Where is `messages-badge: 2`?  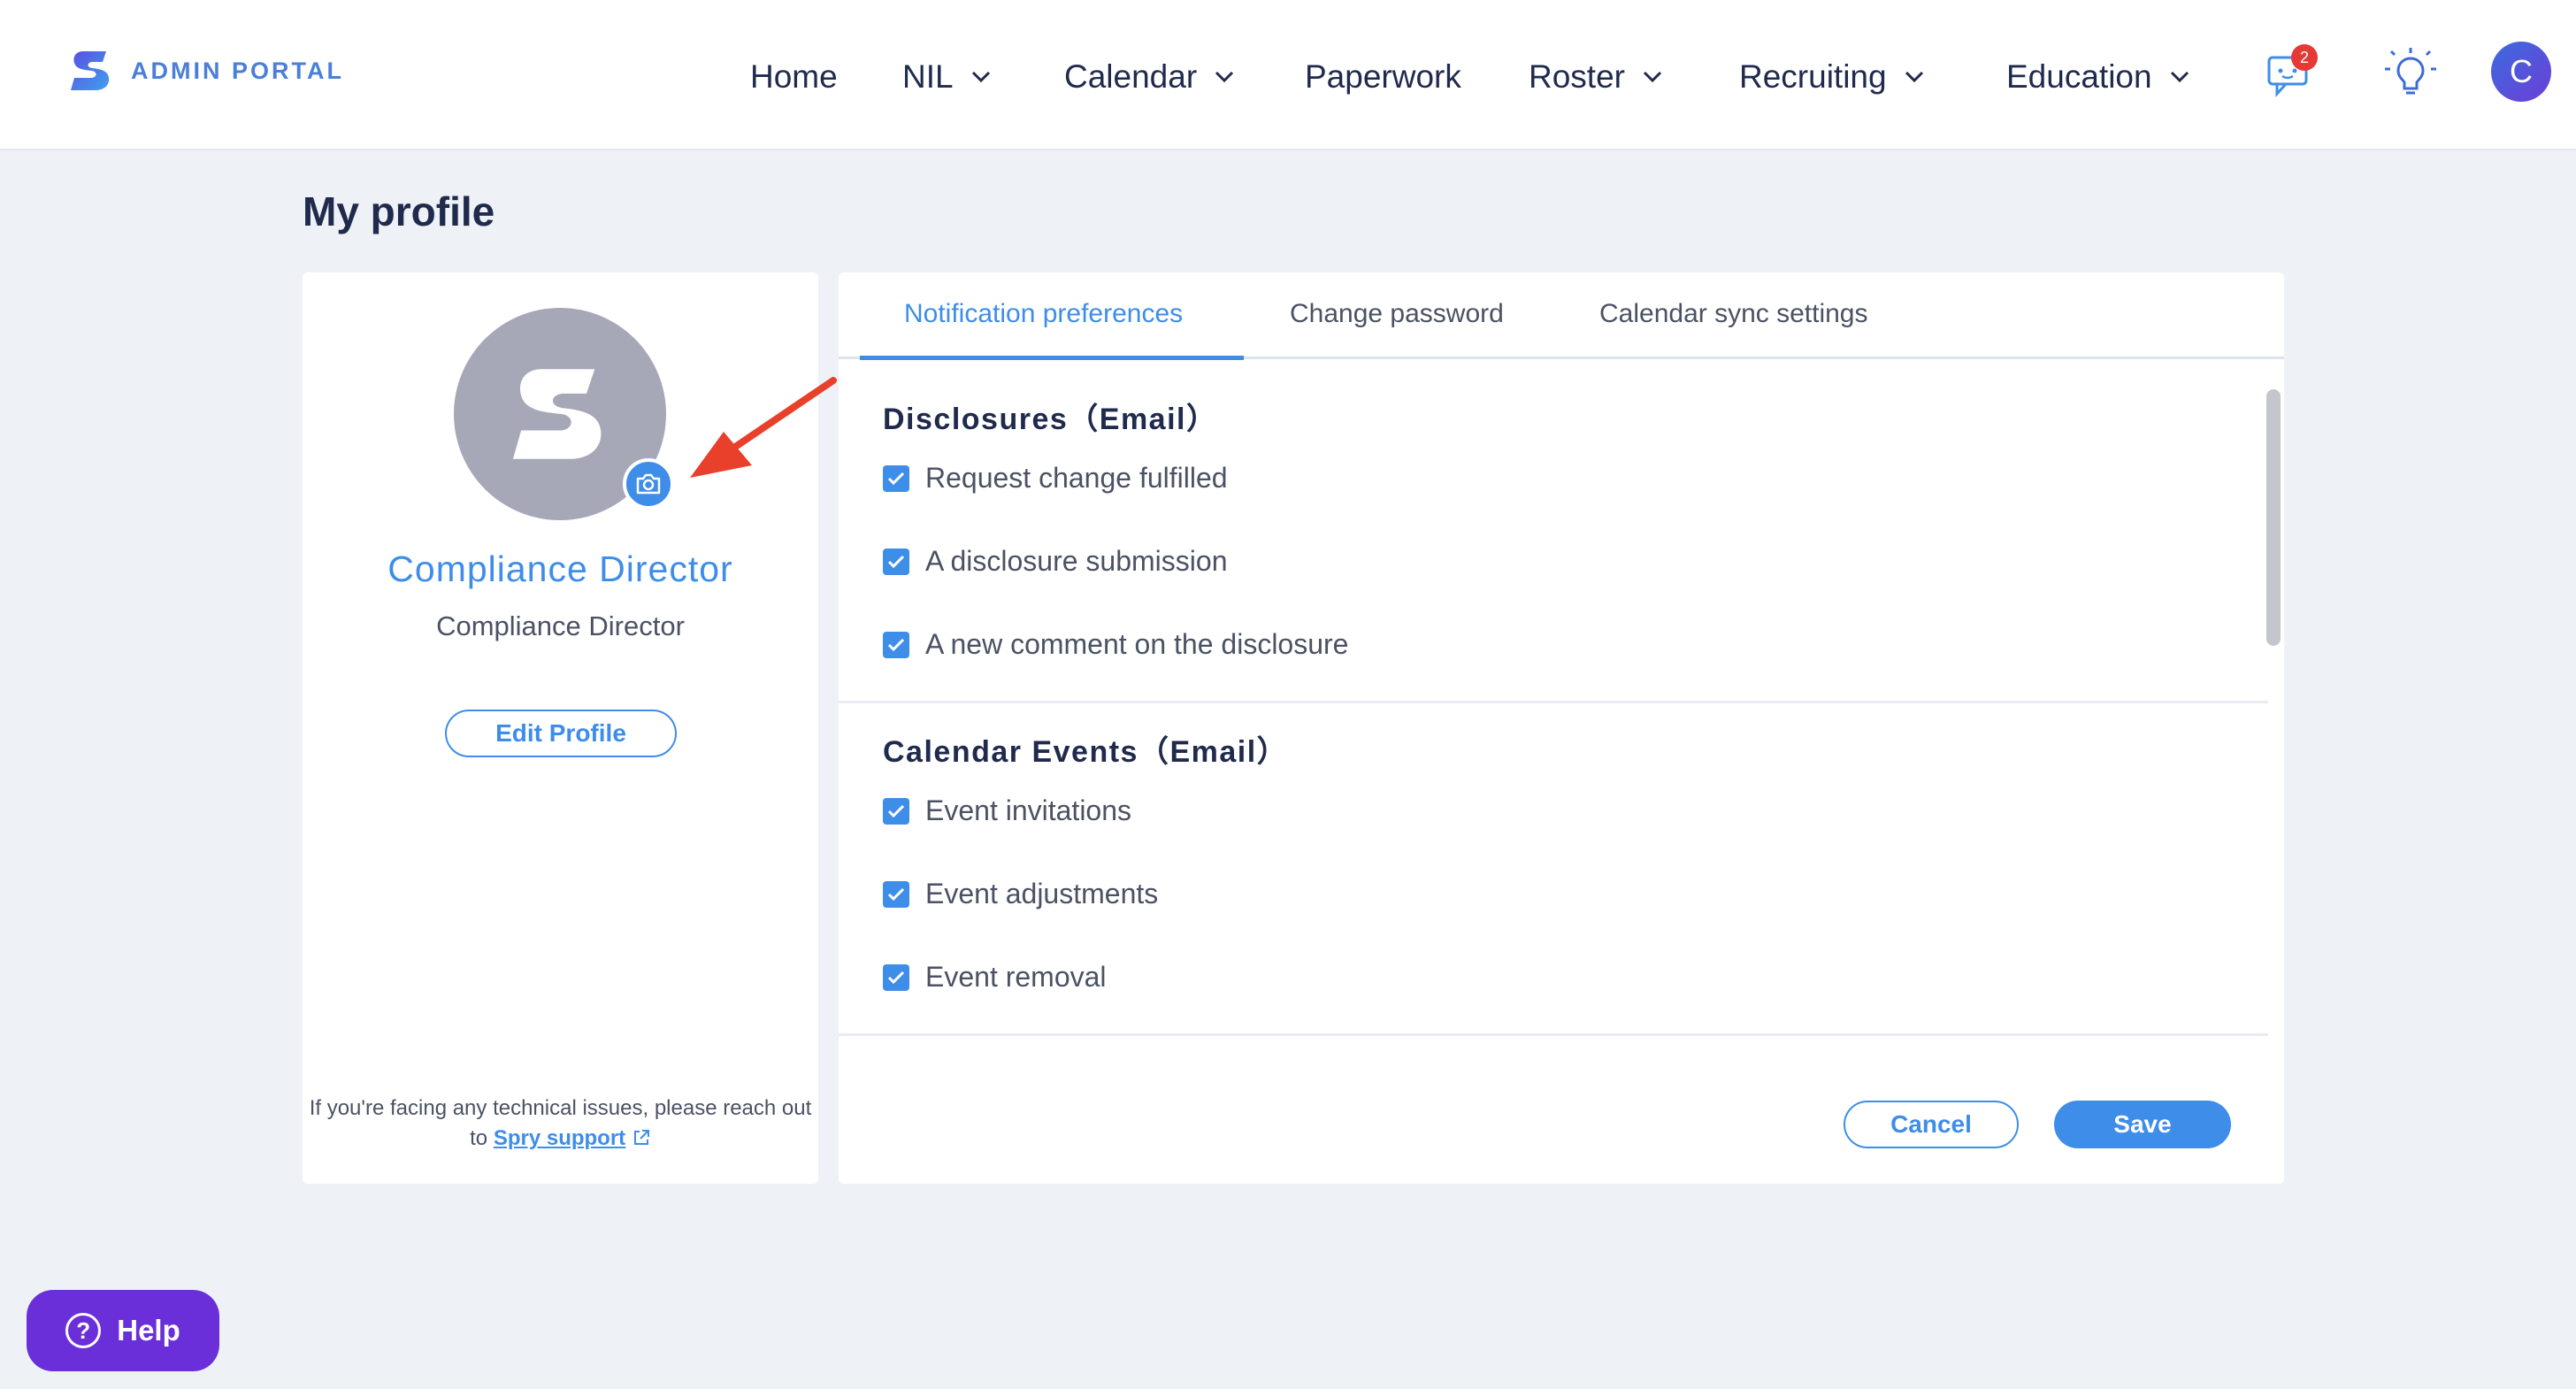
messages-badge: 2 is located at coordinates (2304, 57).